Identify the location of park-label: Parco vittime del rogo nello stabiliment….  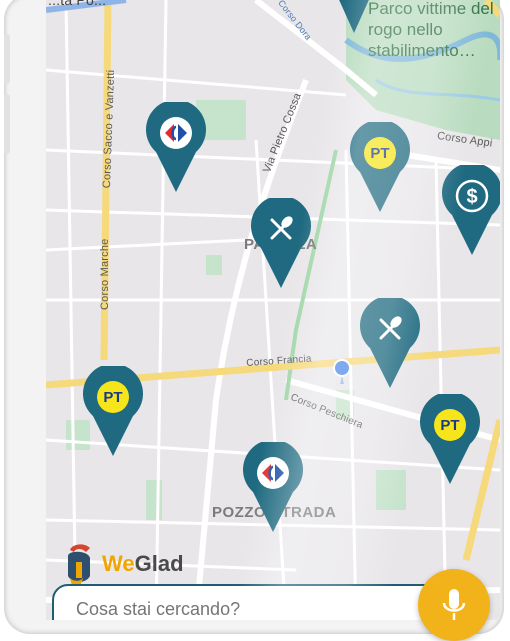
(431, 30).